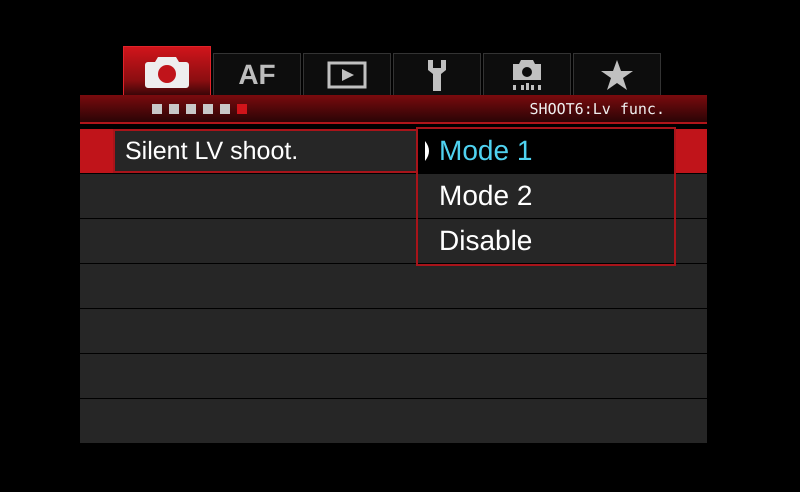  I want to click on option-item: Mode 1, so click(546, 151).